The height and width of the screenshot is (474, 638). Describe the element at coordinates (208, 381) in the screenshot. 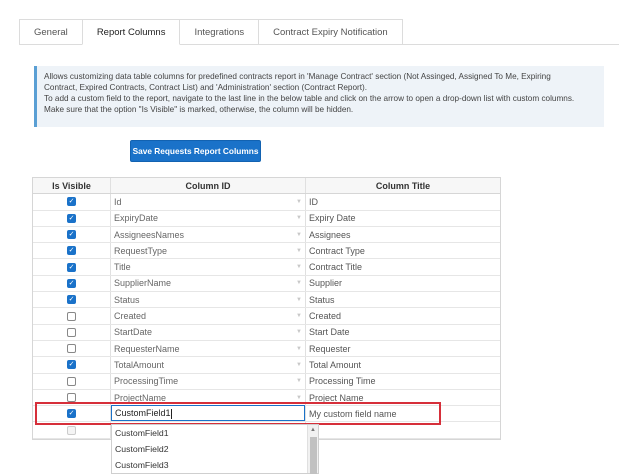

I see `column-id-cell: ProcessingTime ▼` at that location.